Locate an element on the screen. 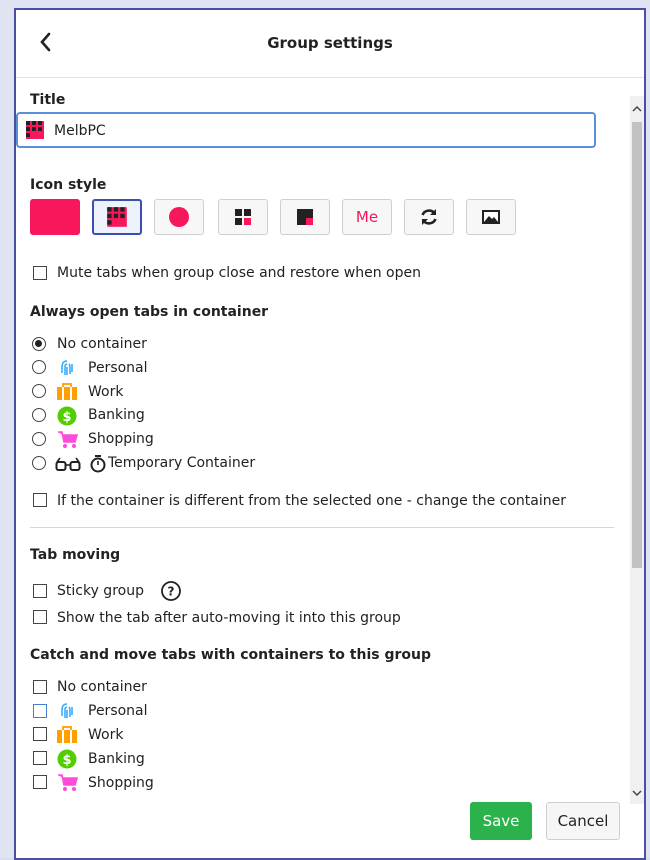 This screenshot has width=650, height=860. sticky-group-label: Sticky group is located at coordinates (100, 591).